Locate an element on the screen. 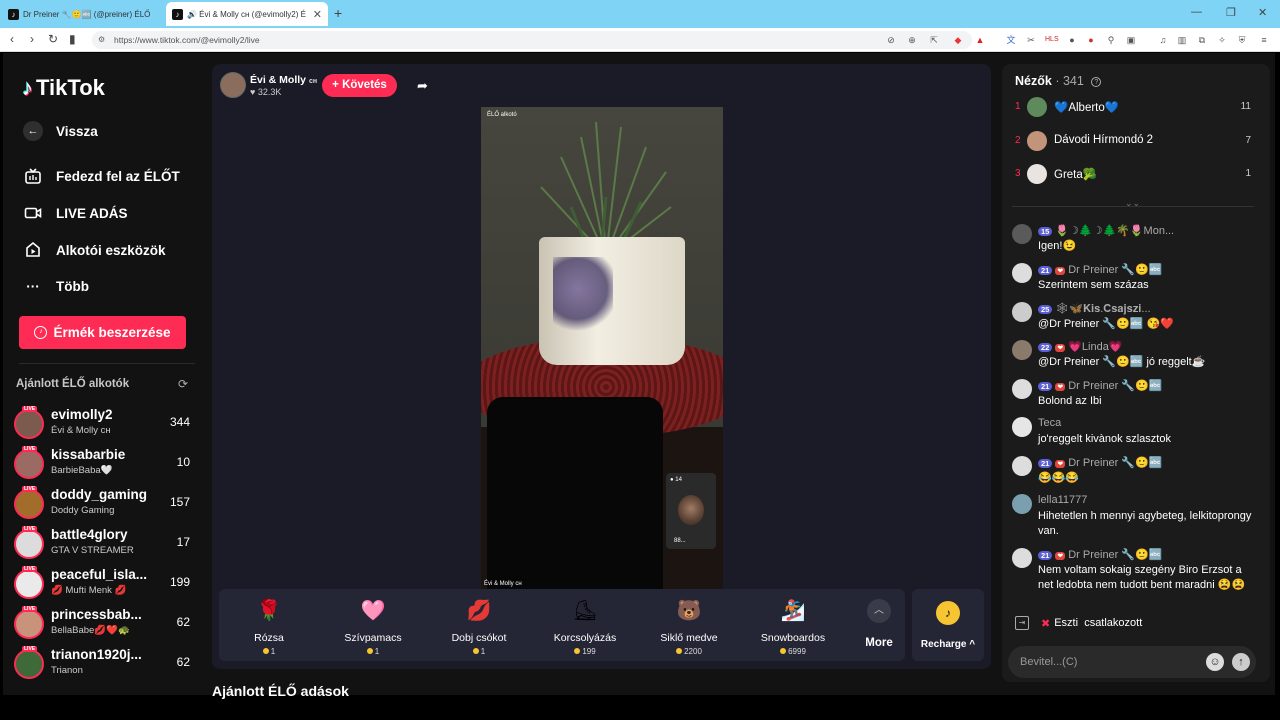  creator-item: LIVE trianon1920j... Trianon 62 is located at coordinates (104, 664).